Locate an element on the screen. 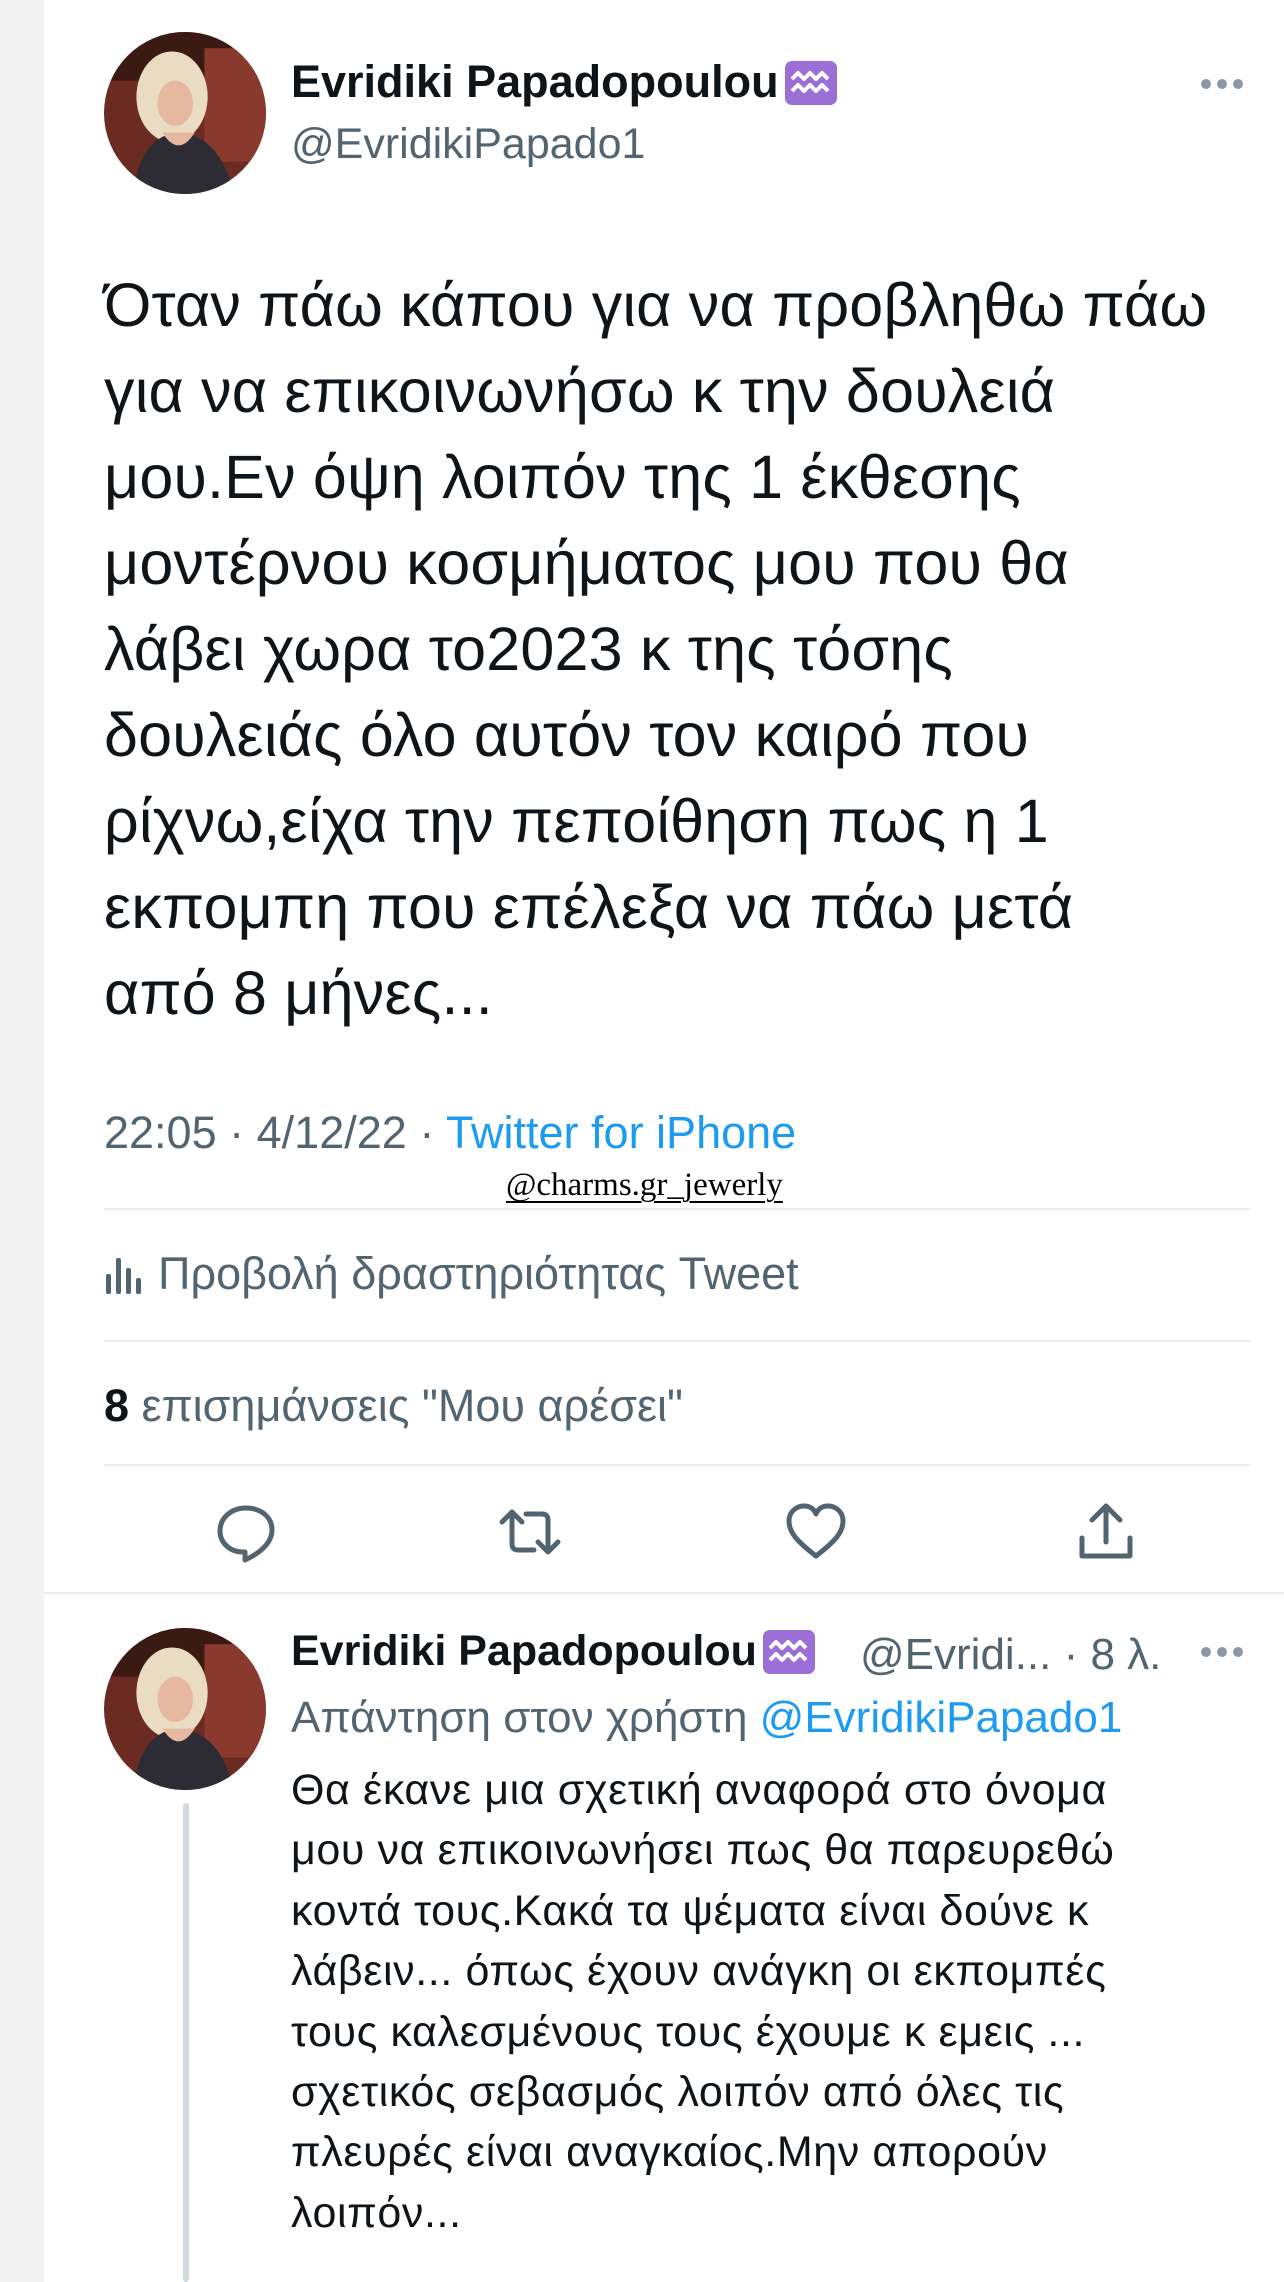 The image size is (1284, 2282). view-activity-label: Προβολή δραστηριότητας Tweet is located at coordinates (478, 1273).